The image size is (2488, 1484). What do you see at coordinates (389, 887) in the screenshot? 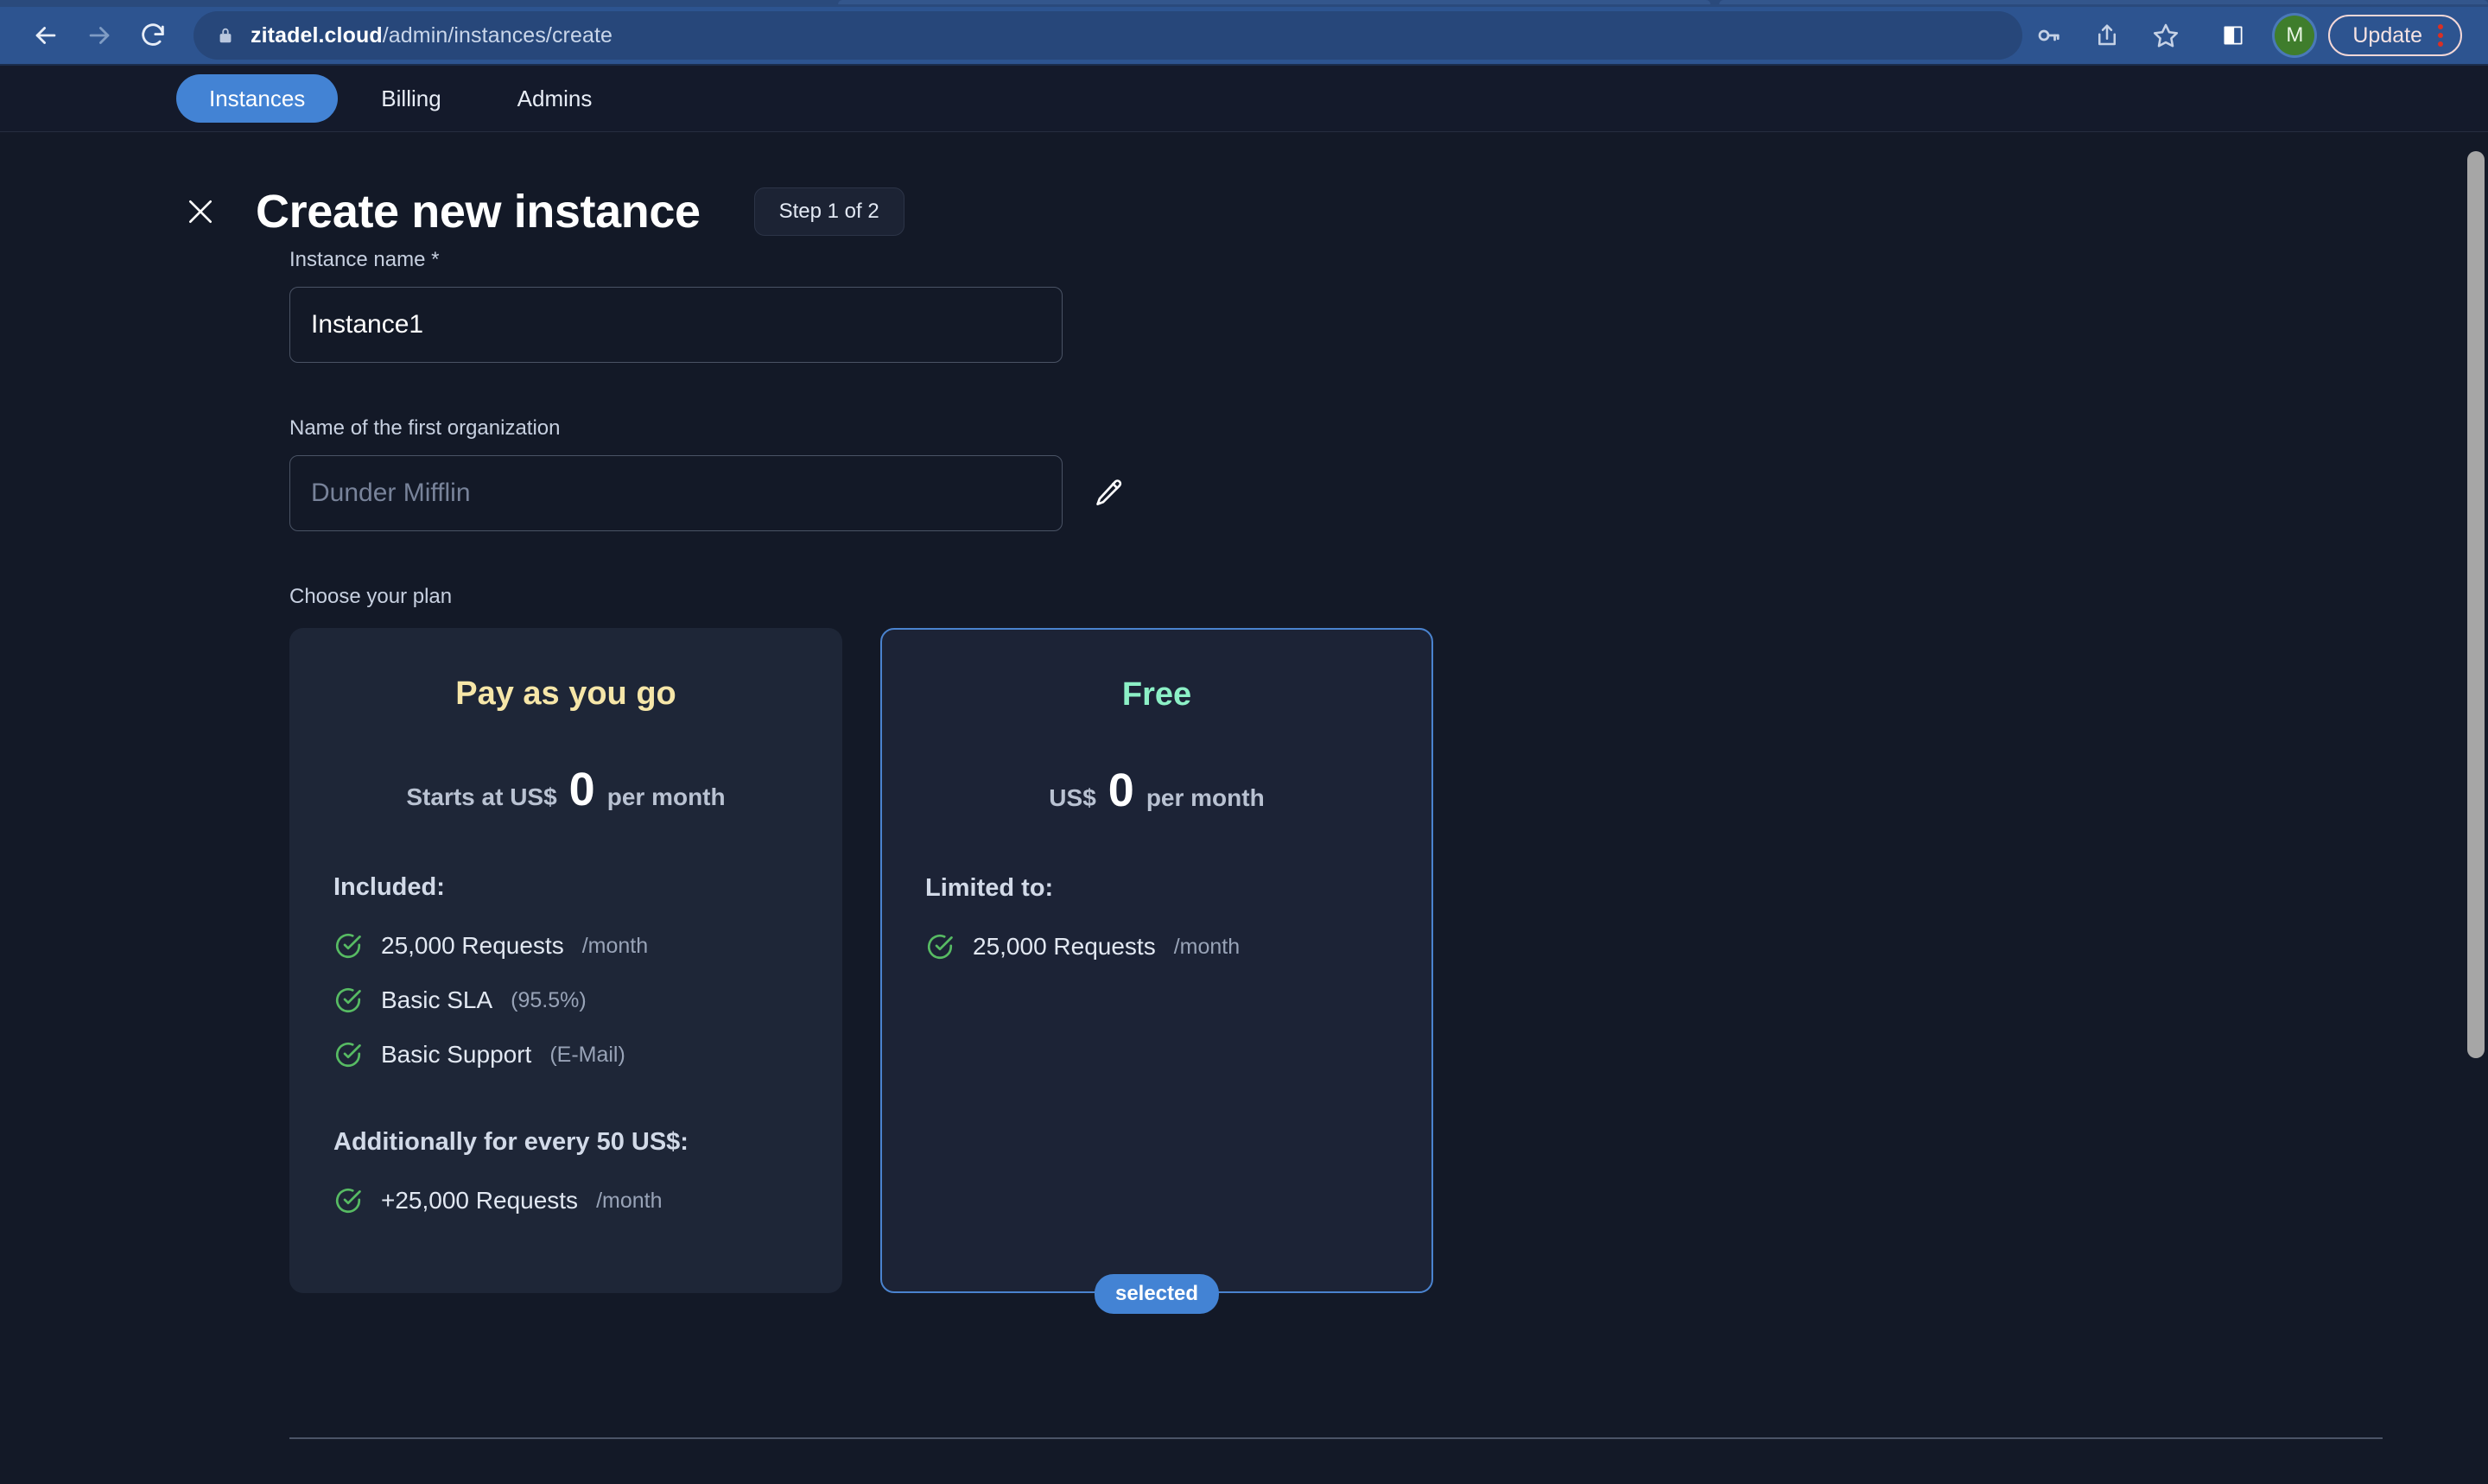
I see `feature-group-title: Included:` at bounding box center [389, 887].